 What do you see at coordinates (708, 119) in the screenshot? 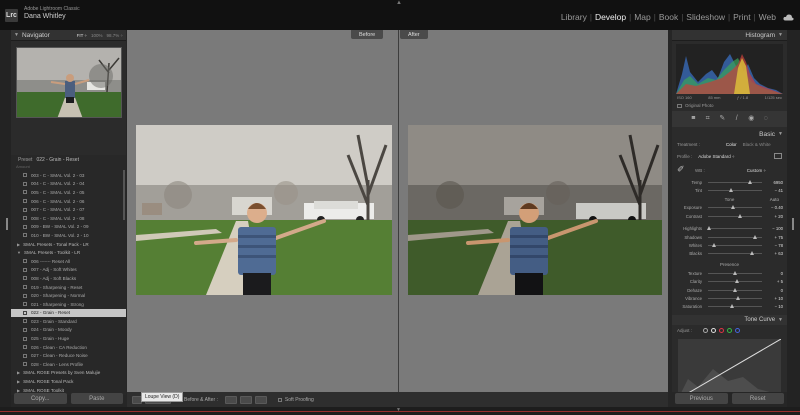
I see `crop-icon: ⌗` at bounding box center [708, 119].